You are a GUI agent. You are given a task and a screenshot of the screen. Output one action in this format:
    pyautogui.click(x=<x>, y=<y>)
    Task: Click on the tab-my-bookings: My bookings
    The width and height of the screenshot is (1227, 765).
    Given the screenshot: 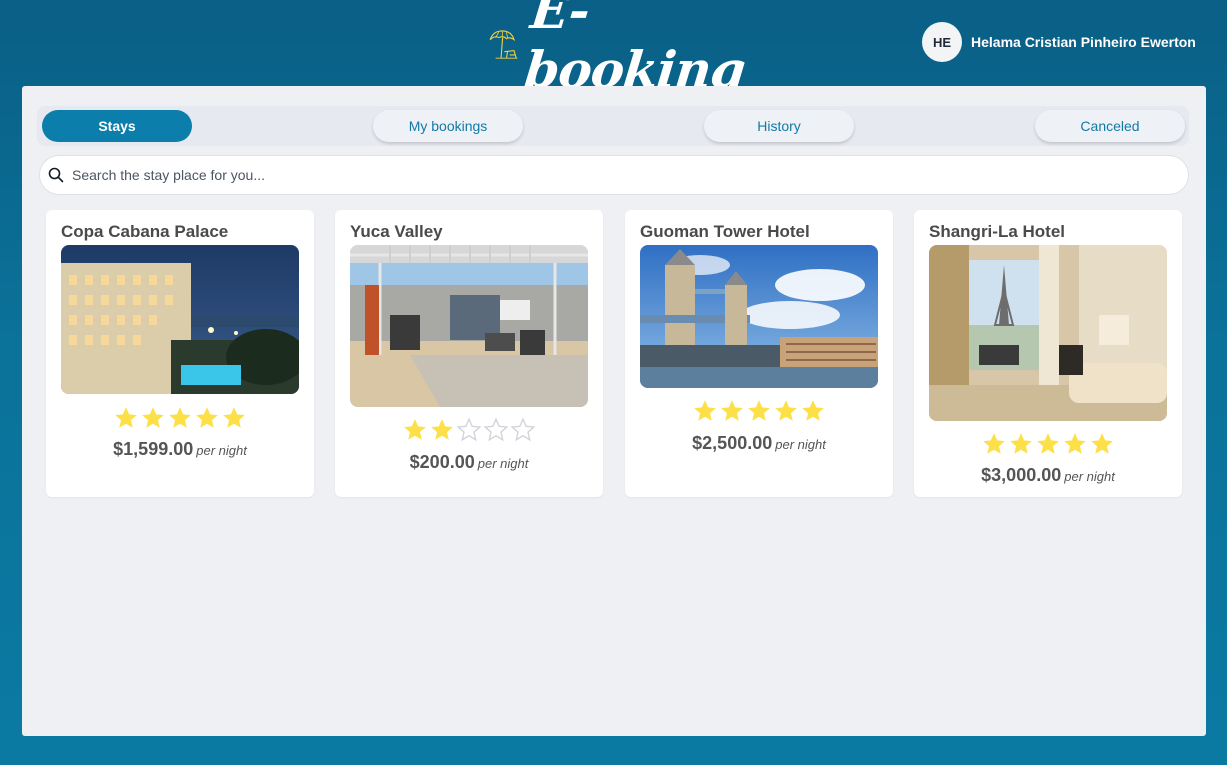 What is the action you would take?
    pyautogui.click(x=448, y=126)
    